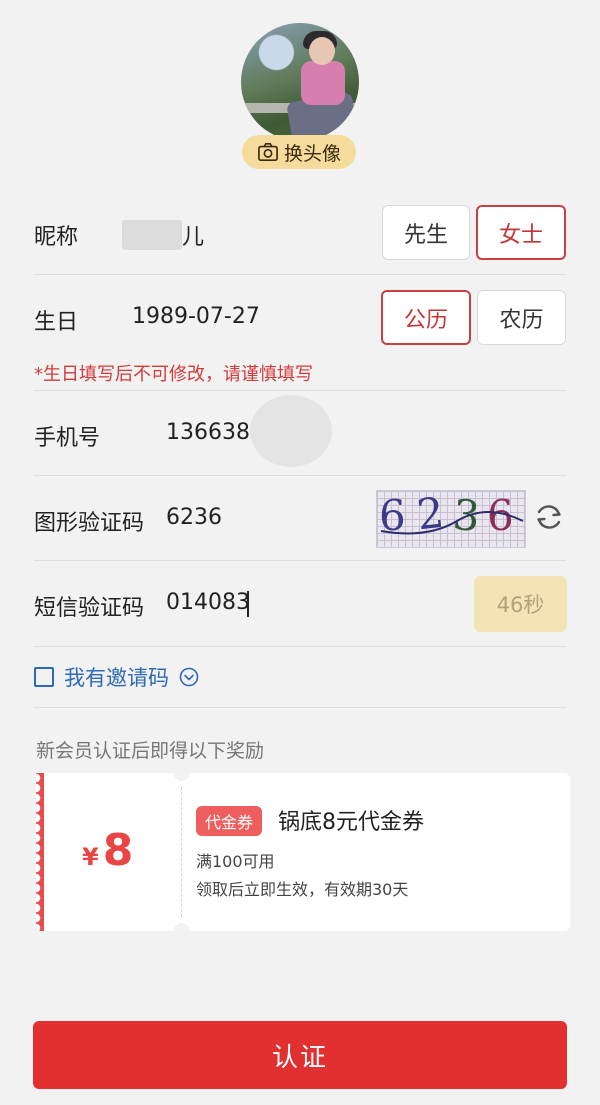 Image resolution: width=600 pixels, height=1105 pixels. What do you see at coordinates (173, 374) in the screenshot?
I see `birthday-warning: *生日填写后不可修改，请谨慎填写` at bounding box center [173, 374].